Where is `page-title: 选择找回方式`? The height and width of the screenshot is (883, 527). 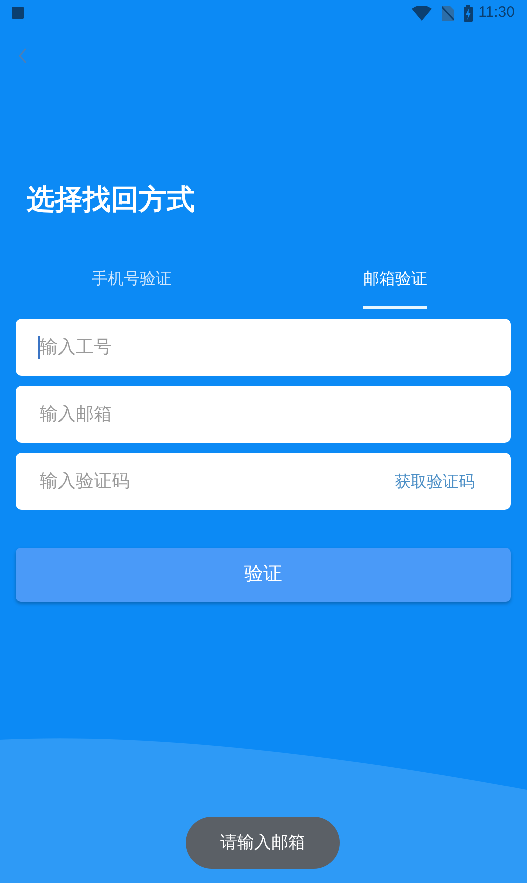
page-title: 选择找回方式 is located at coordinates (111, 200).